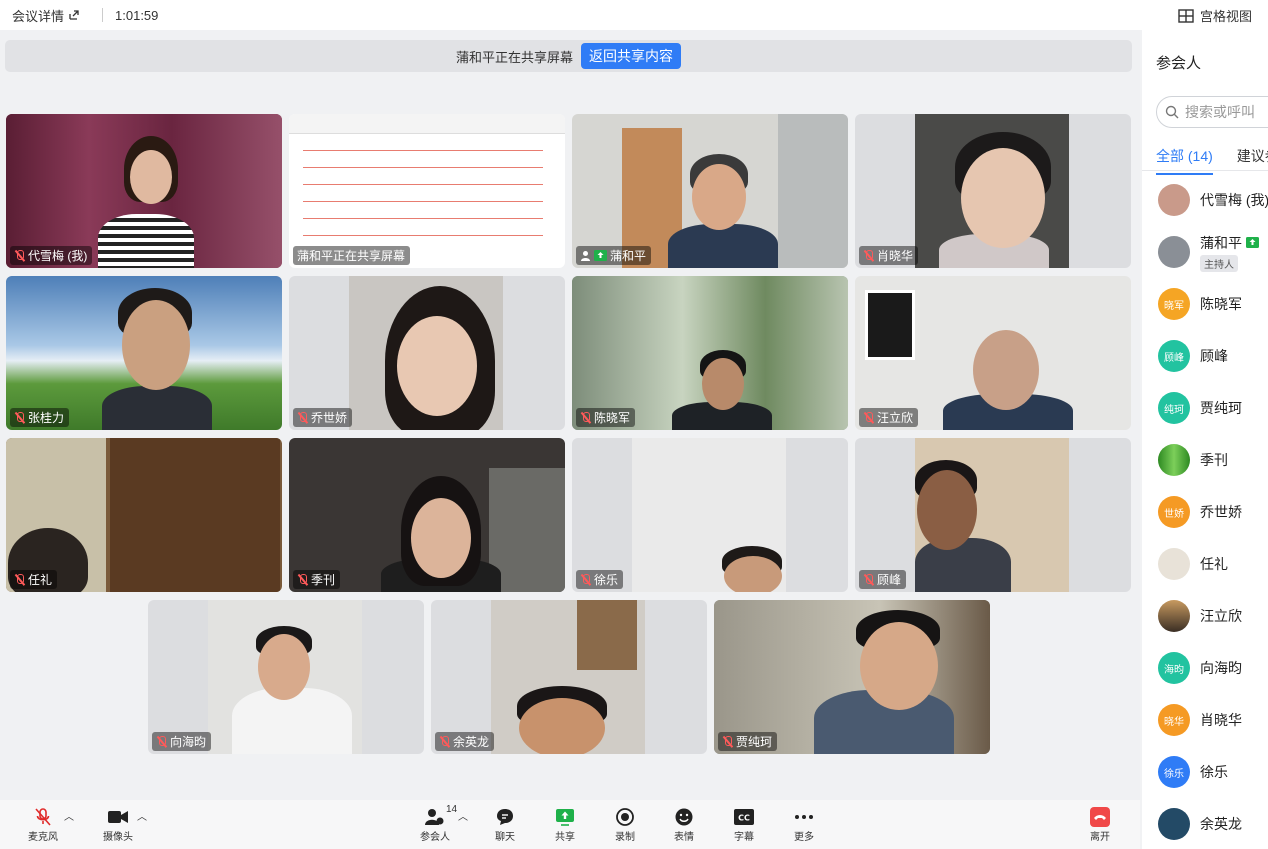 Image resolution: width=1268 pixels, height=849 pixels. Describe the element at coordinates (323, 417) in the screenshot. I see `participant-name-tag: 乔世娇` at that location.